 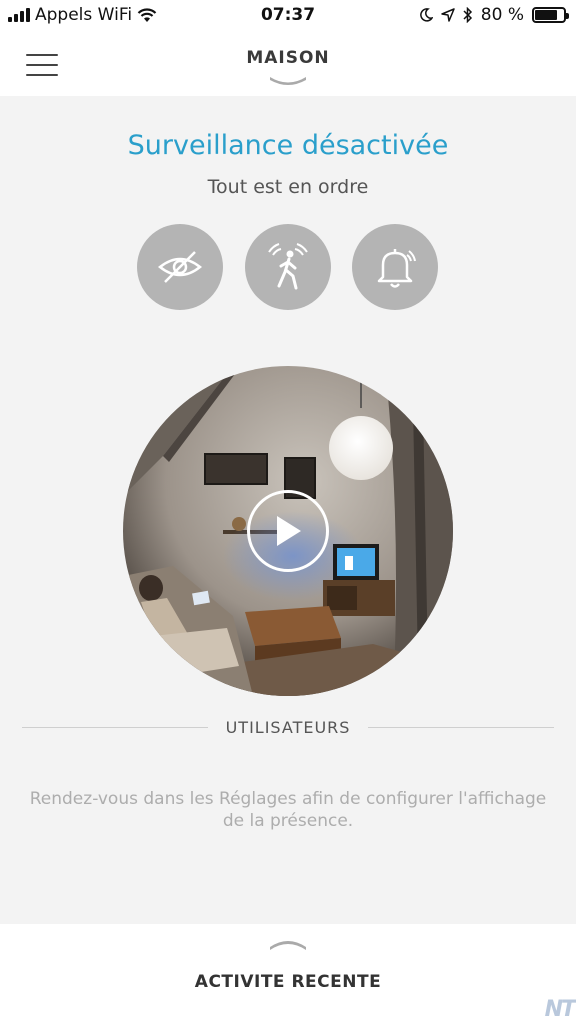 I want to click on battery-percent: 80 %, so click(x=502, y=15).